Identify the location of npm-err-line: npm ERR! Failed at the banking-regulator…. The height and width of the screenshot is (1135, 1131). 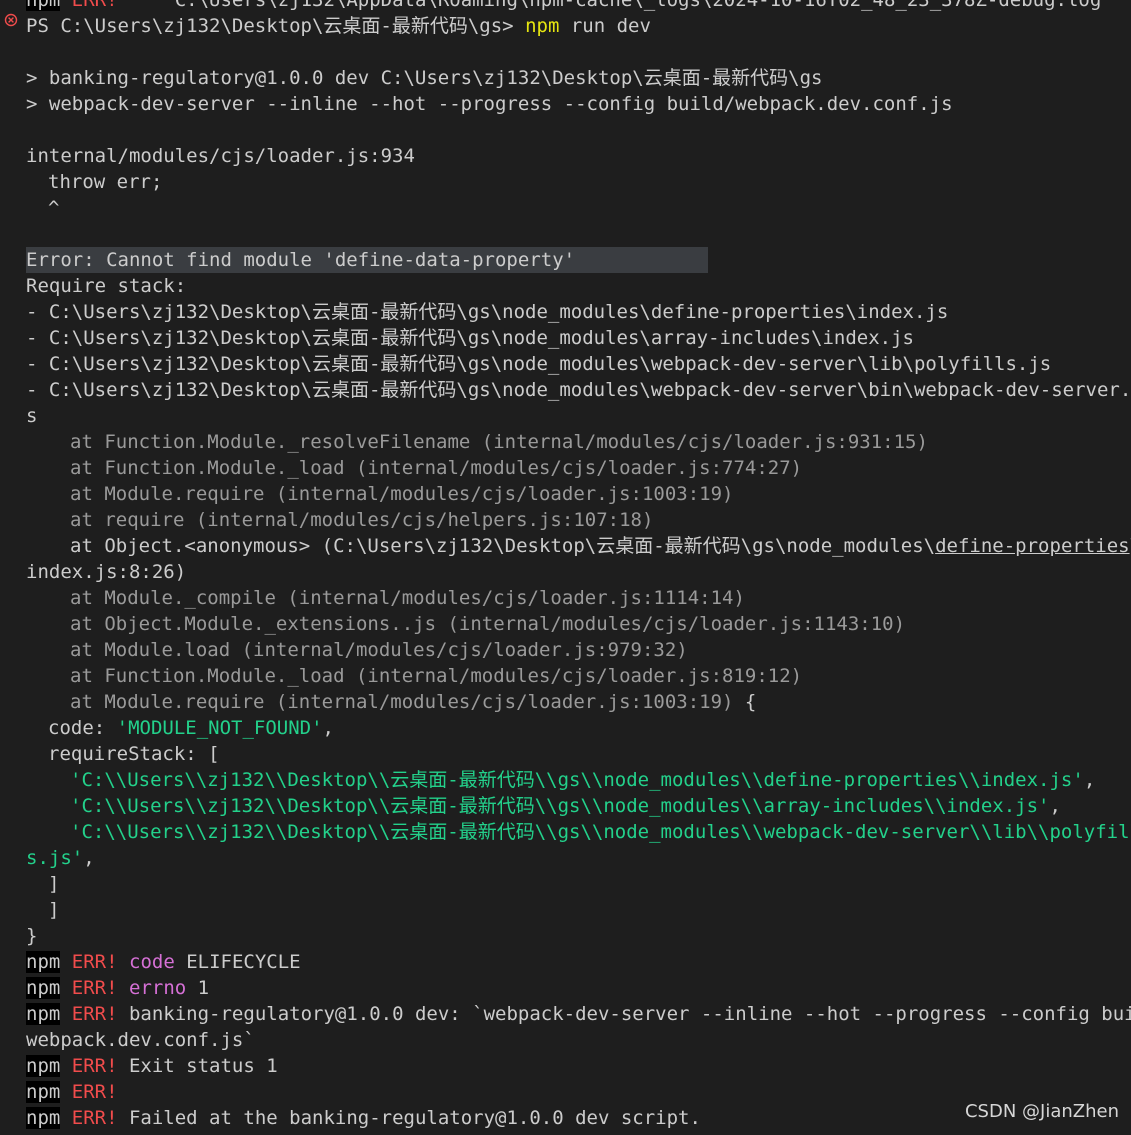
(363, 1118).